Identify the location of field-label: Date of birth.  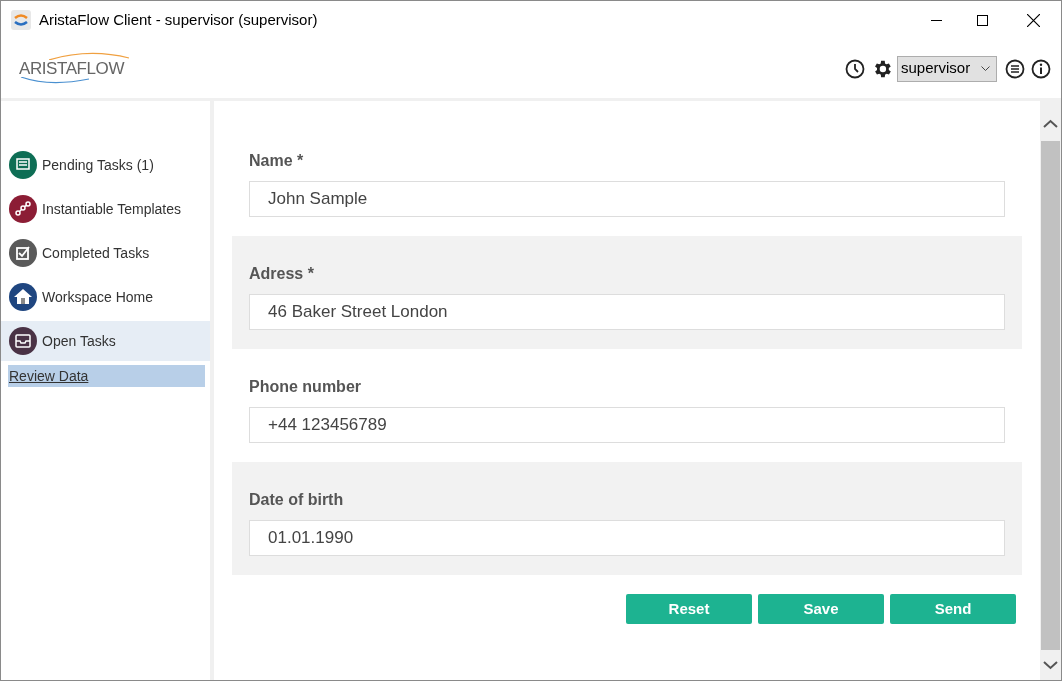
(296, 500).